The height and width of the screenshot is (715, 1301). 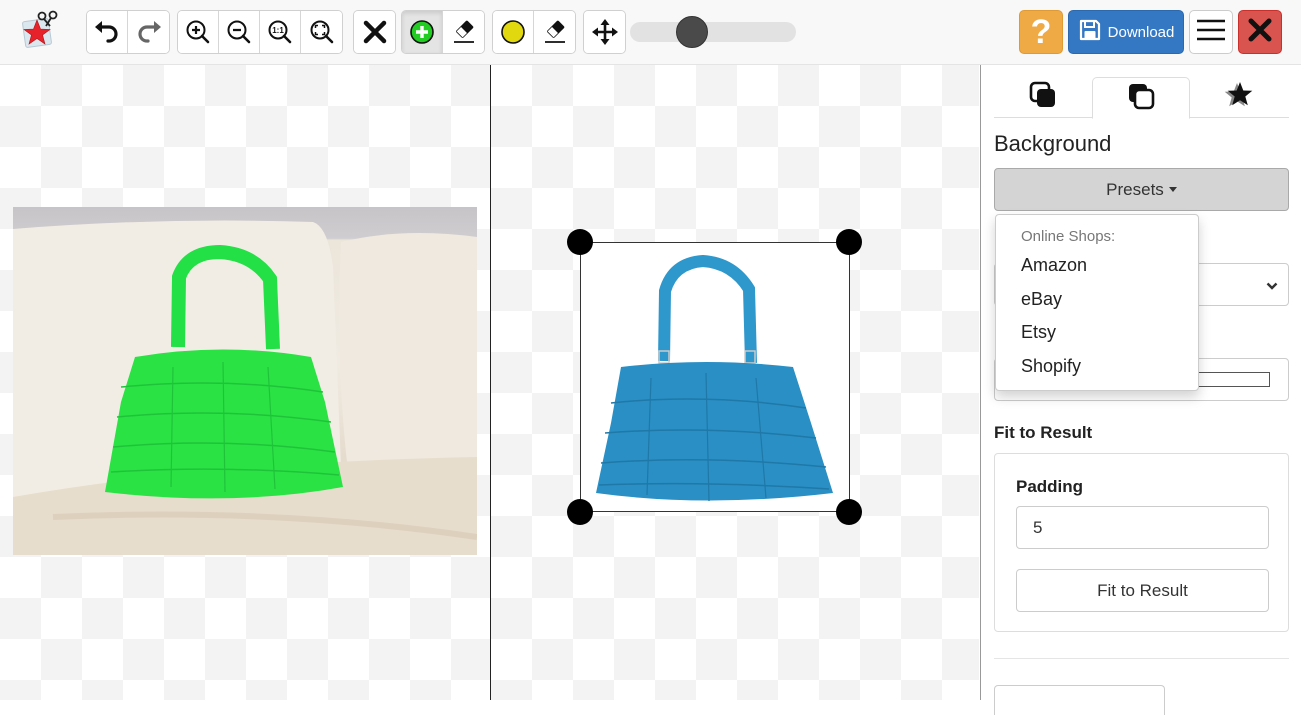 I want to click on sidebar-tabs, so click(x=1141, y=98).